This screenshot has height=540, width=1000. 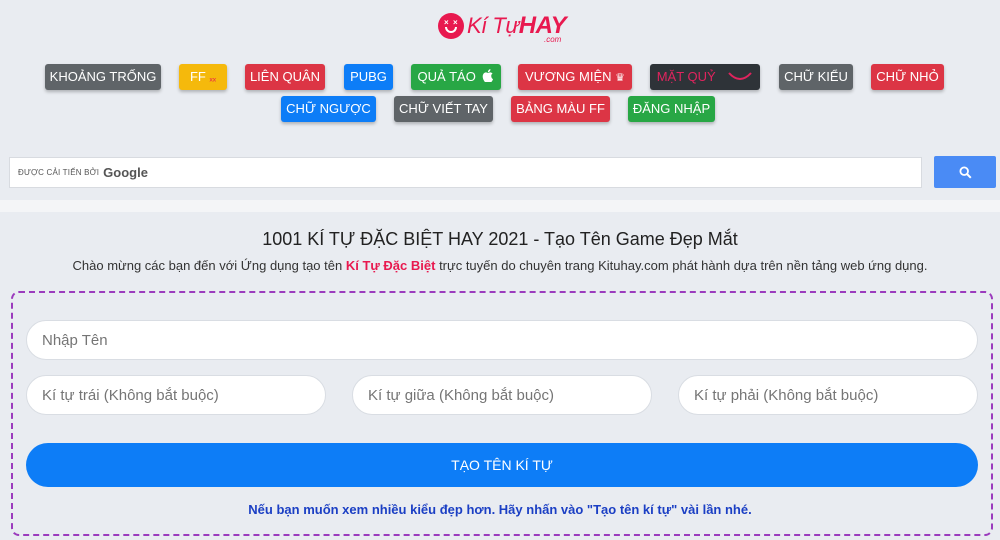 I want to click on nav-lien-quan-button: LIÊN QUÂN, so click(x=285, y=77).